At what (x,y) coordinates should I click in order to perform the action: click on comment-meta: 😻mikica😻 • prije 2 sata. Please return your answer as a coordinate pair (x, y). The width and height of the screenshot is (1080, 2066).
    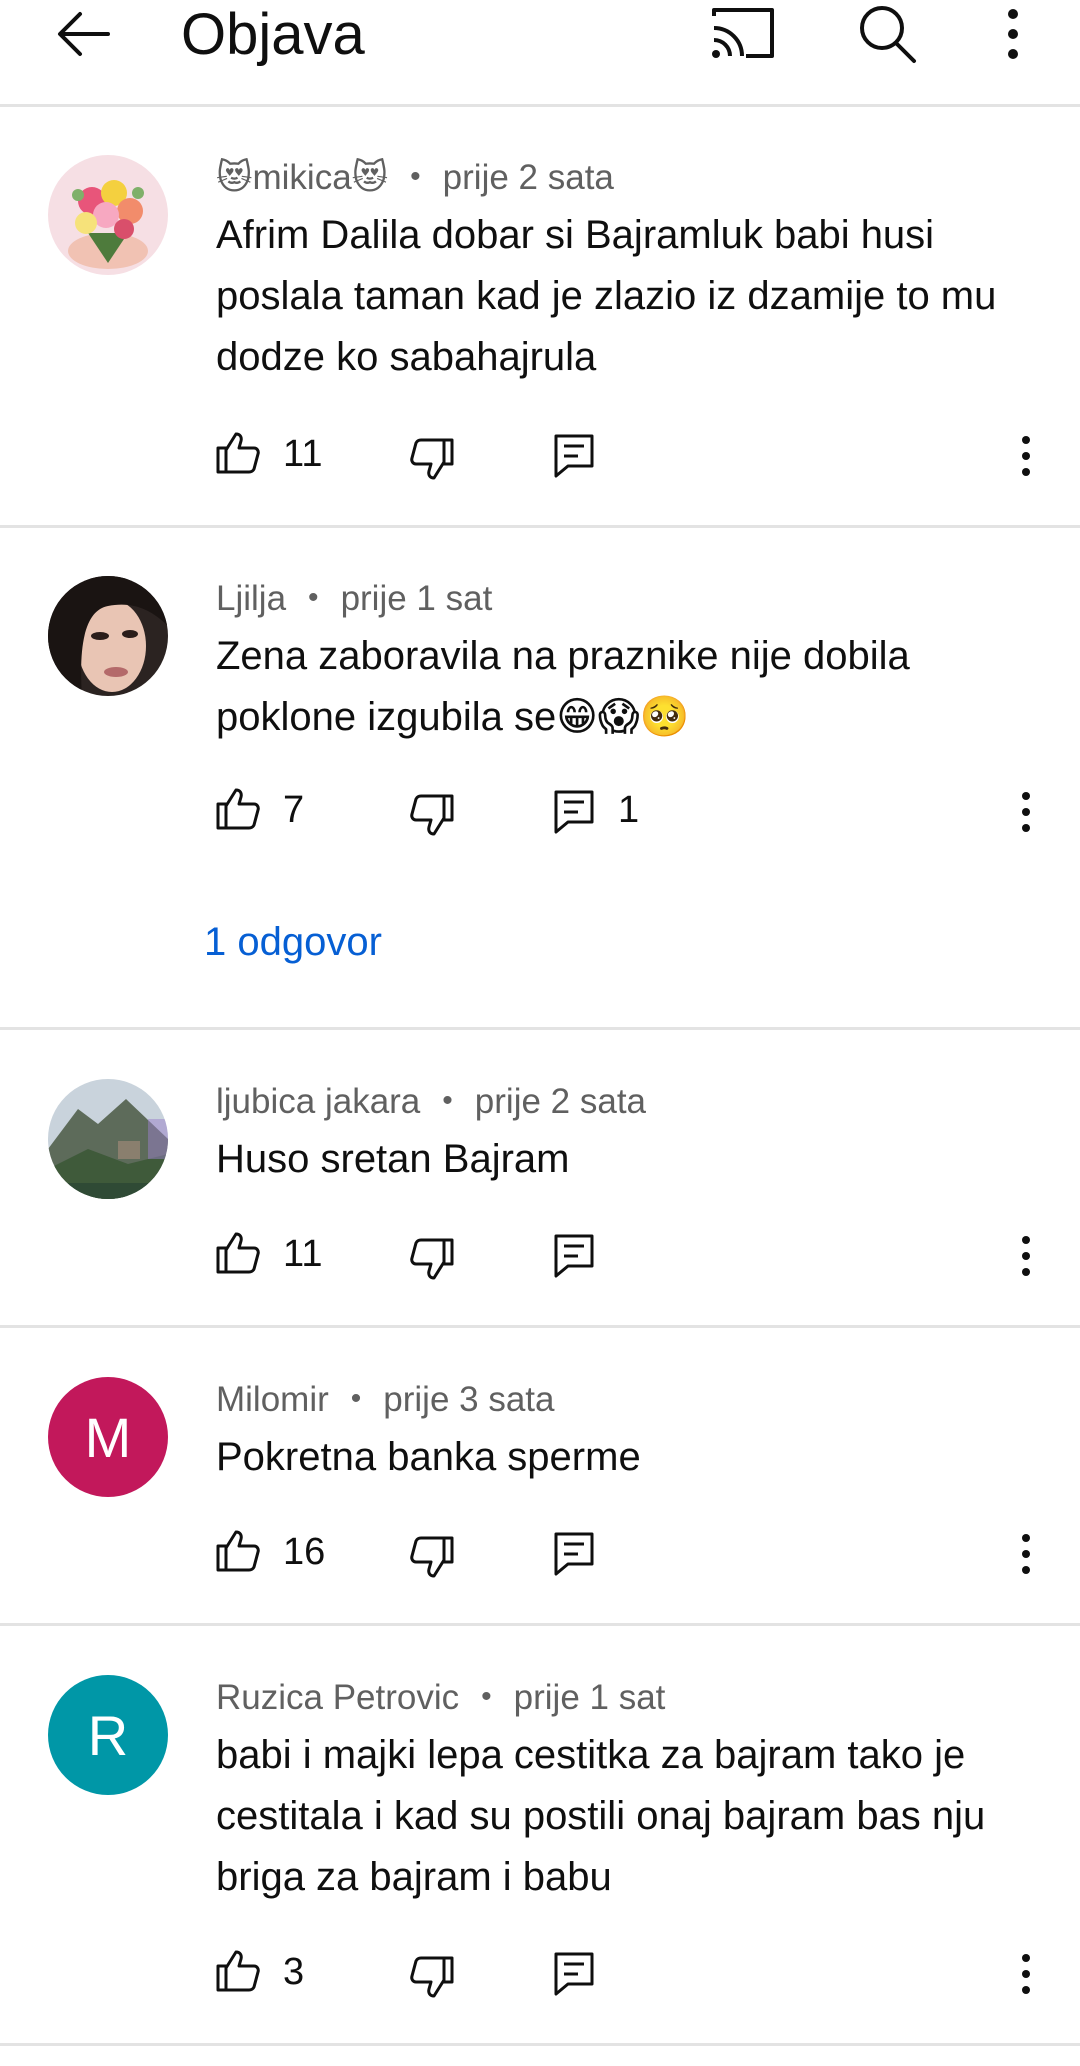
    Looking at the image, I should click on (415, 179).